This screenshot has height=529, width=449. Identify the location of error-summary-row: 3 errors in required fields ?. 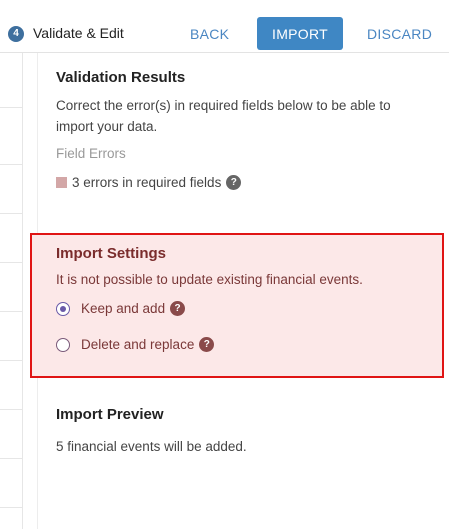
(149, 182).